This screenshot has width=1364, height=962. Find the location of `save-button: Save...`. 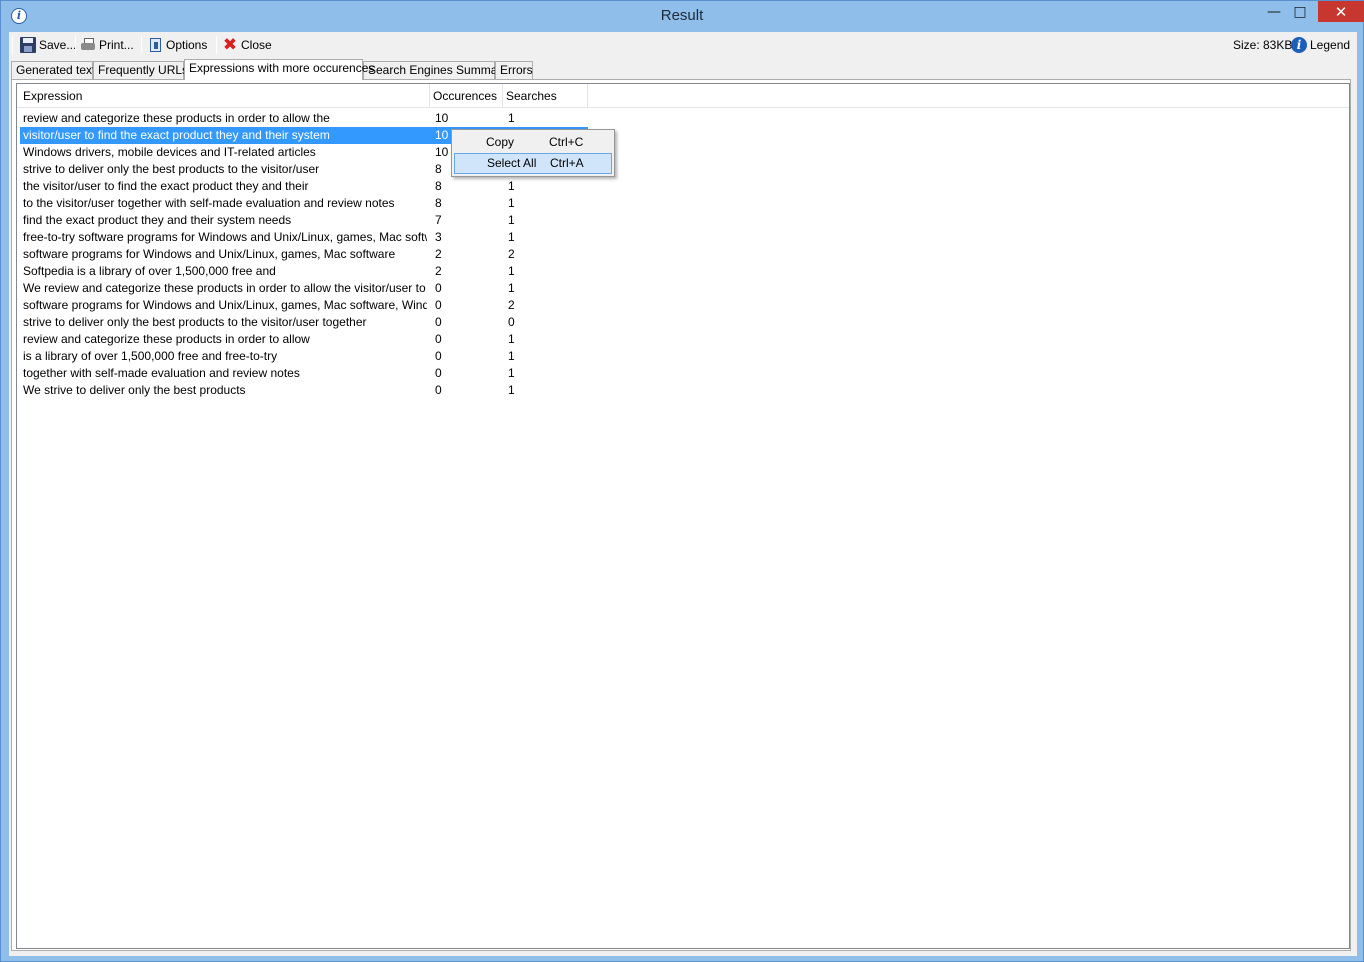

save-button: Save... is located at coordinates (48, 45).